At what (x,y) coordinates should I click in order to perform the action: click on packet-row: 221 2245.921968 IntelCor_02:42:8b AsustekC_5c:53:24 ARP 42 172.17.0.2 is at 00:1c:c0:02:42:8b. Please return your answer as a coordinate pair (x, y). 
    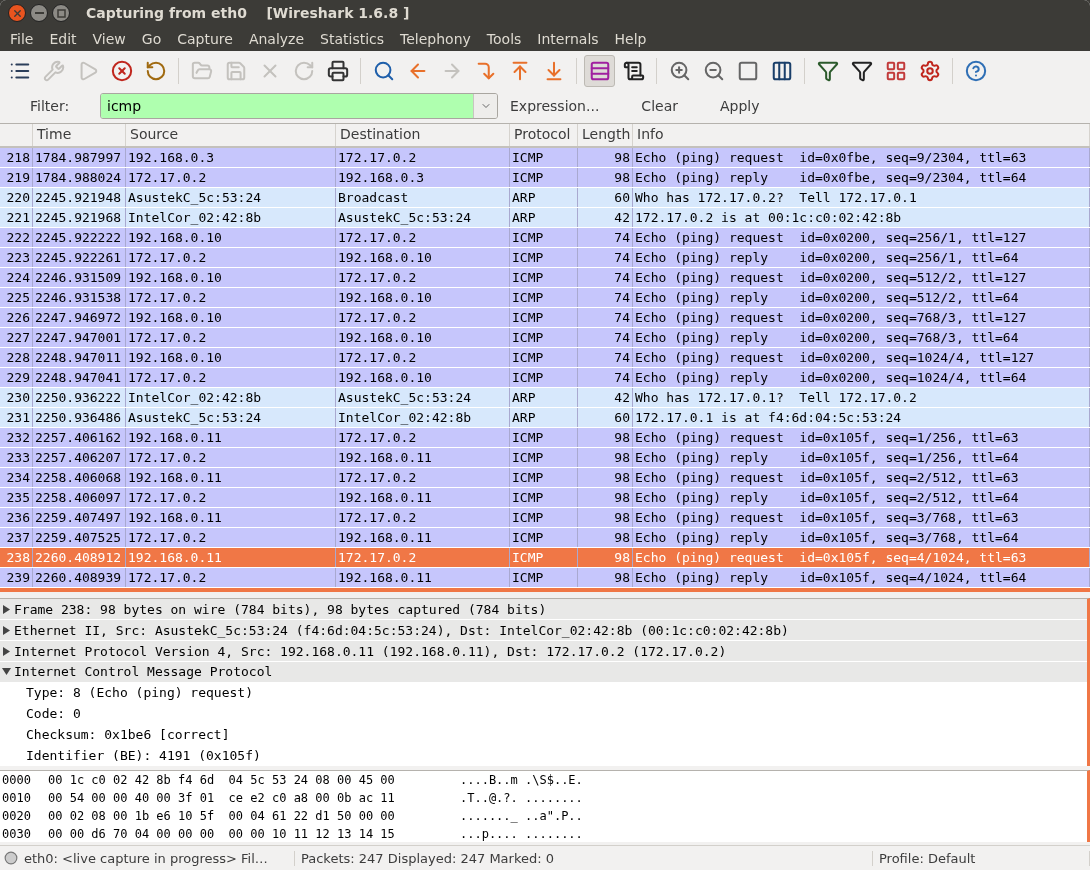
    Looking at the image, I should click on (545, 218).